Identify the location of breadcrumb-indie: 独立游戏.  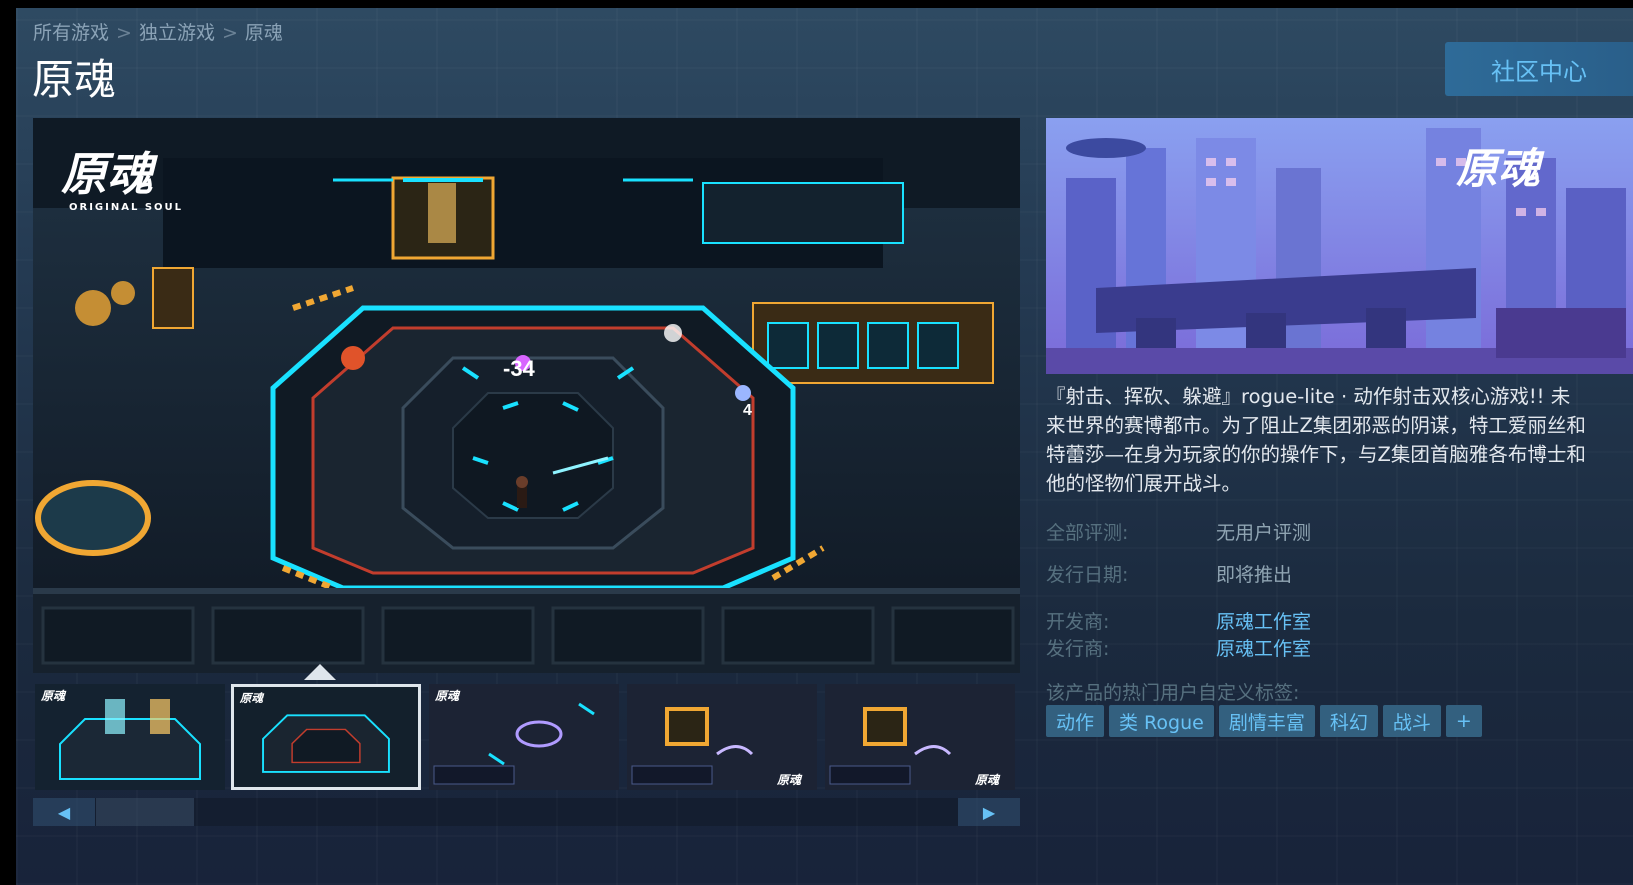
(177, 33).